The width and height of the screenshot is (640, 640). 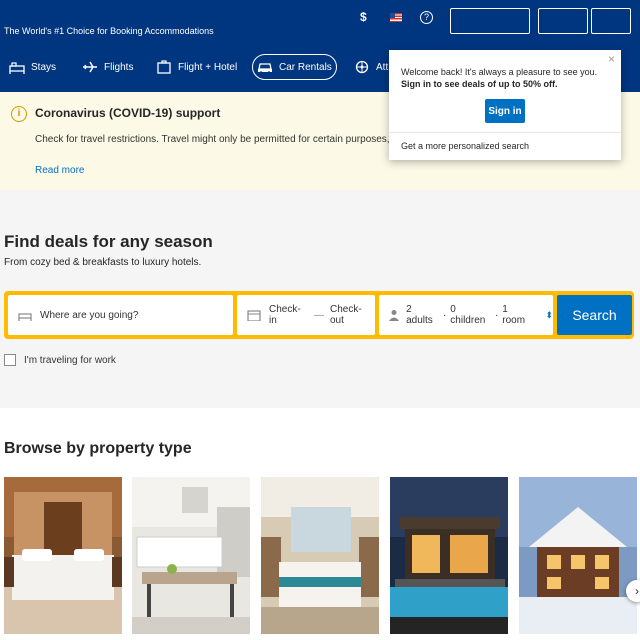 What do you see at coordinates (98, 448) in the screenshot?
I see `property-type-heading: Browse by property type` at bounding box center [98, 448].